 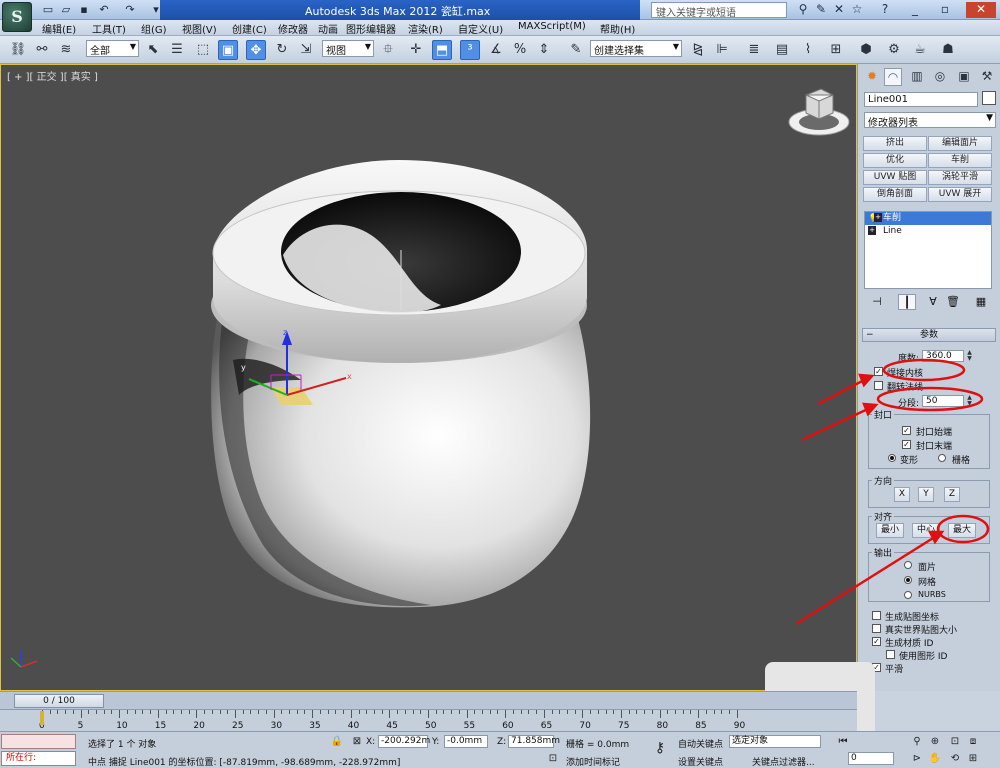 What do you see at coordinates (42, 50) in the screenshot?
I see `unlink-icon: ⚯` at bounding box center [42, 50].